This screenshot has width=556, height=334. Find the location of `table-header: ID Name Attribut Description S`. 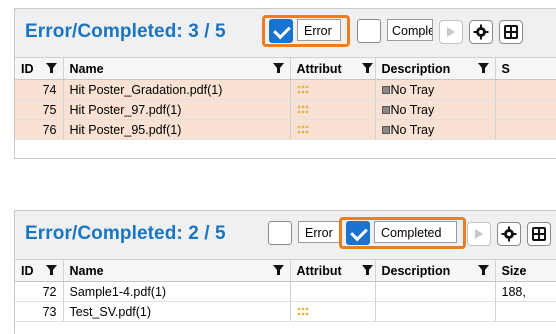

table-header: ID Name Attribut Description S is located at coordinates (285, 69).